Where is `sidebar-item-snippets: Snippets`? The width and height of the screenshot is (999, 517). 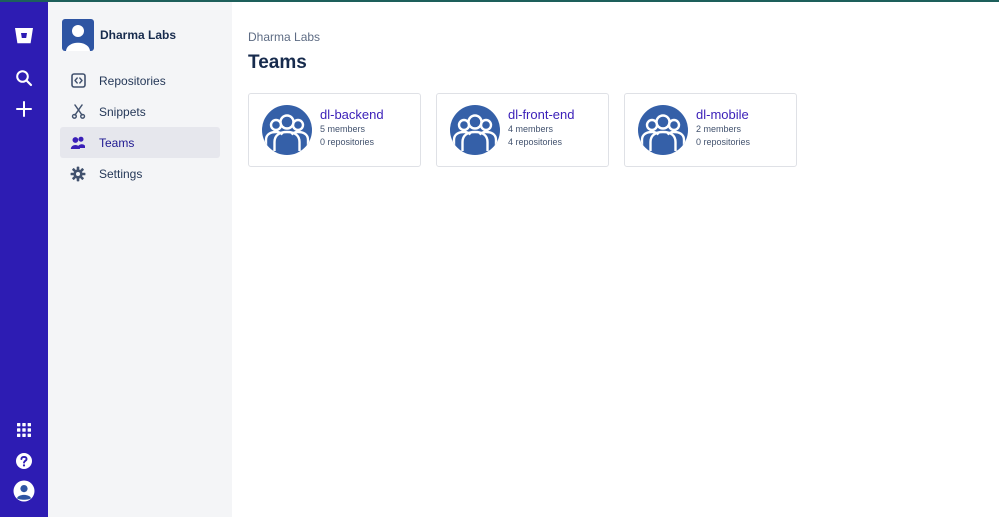 sidebar-item-snippets: Snippets is located at coordinates (140, 111).